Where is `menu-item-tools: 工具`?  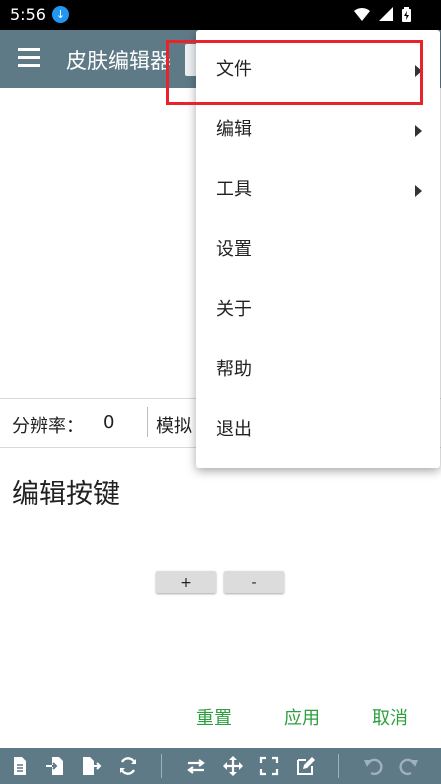
menu-item-tools: 工具 is located at coordinates (318, 190).